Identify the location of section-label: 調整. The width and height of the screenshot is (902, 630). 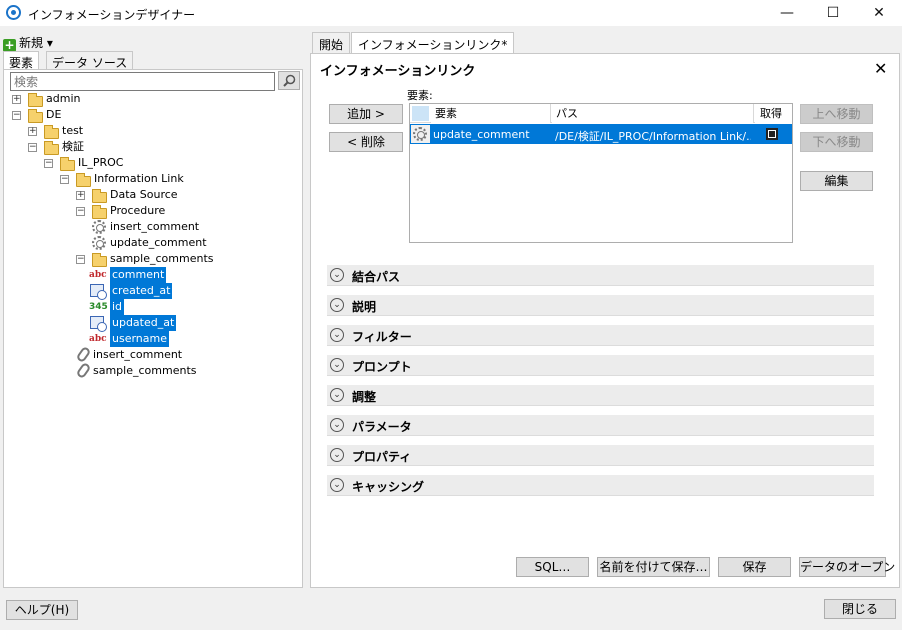
(364, 397).